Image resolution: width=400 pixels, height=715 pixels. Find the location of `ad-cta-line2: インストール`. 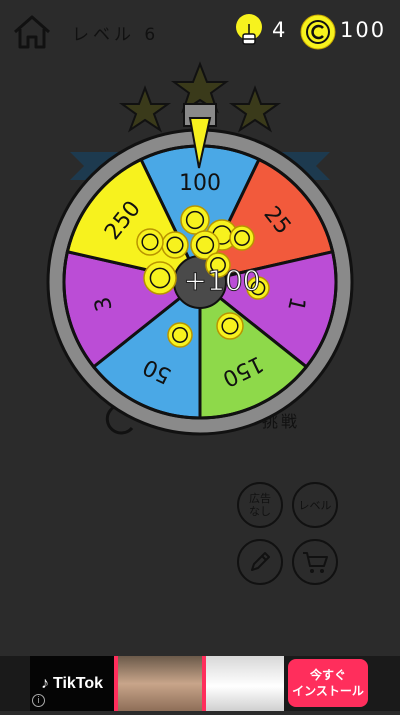

ad-cta-line2: インストール is located at coordinates (328, 691).